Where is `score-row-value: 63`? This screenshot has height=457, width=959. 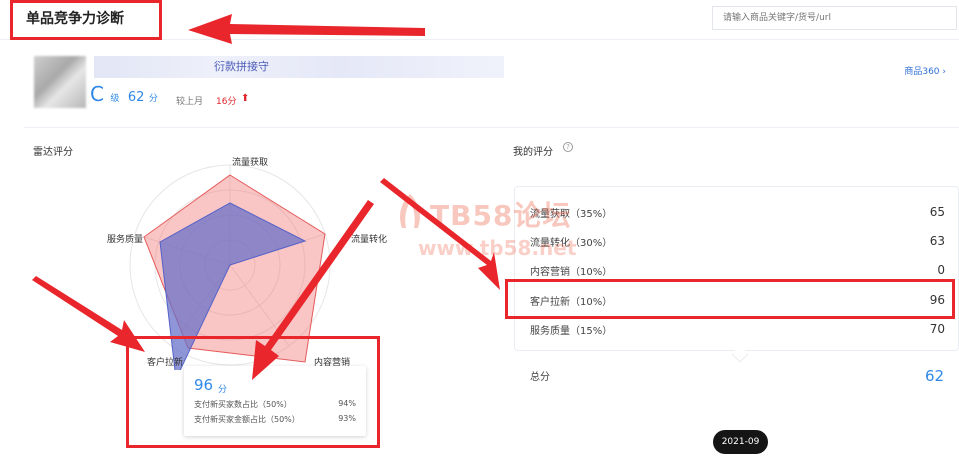 score-row-value: 63 is located at coordinates (937, 241).